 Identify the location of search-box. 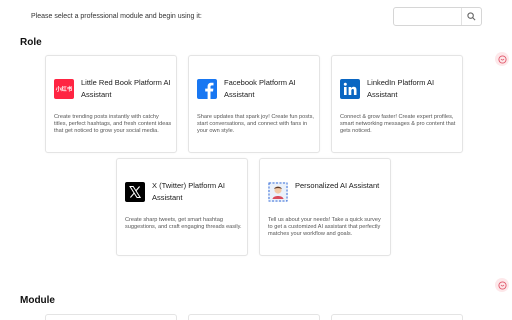
(437, 16).